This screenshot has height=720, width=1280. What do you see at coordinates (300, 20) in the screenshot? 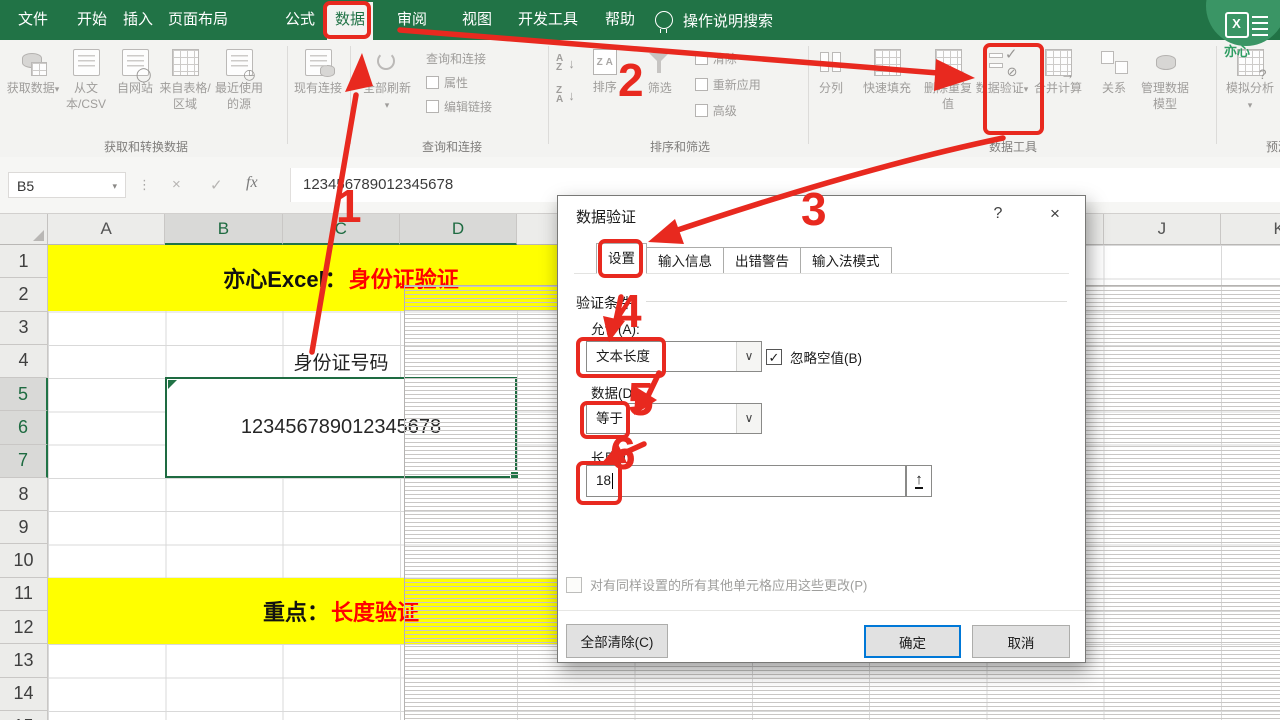
I see `menu-tab-4: 公式` at bounding box center [300, 20].